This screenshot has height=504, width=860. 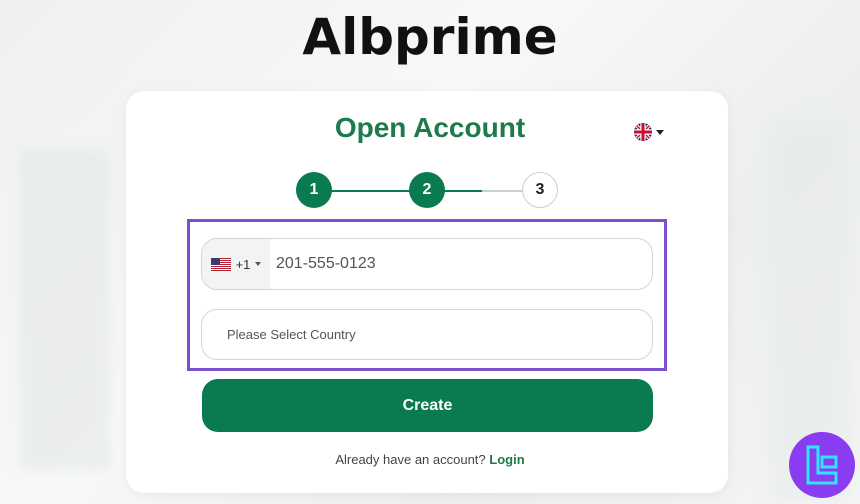 I want to click on background-shape, so click(x=65, y=310).